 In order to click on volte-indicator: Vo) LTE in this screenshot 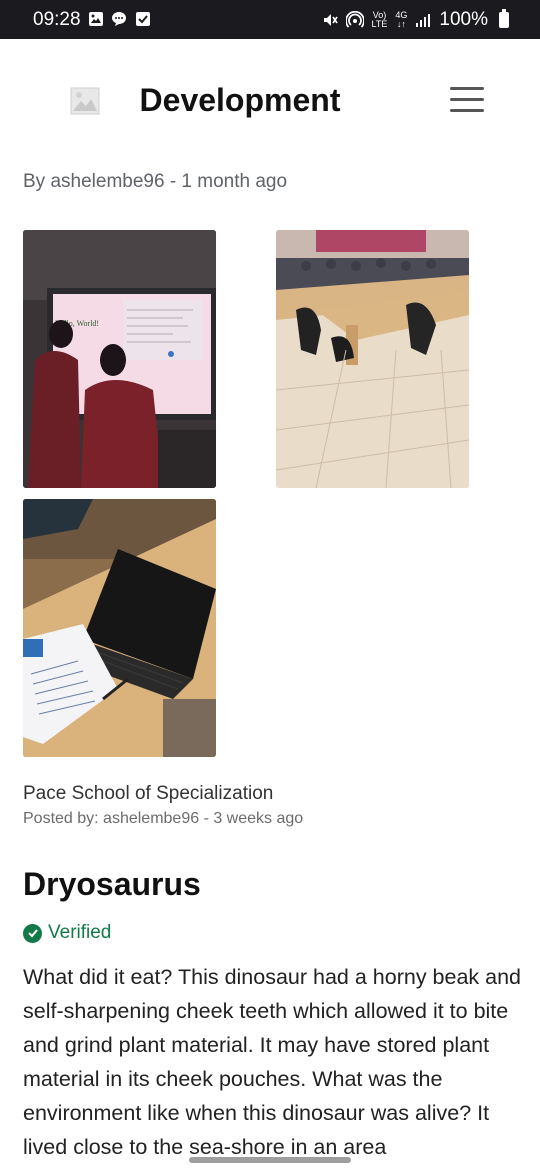, I will do `click(379, 19)`.